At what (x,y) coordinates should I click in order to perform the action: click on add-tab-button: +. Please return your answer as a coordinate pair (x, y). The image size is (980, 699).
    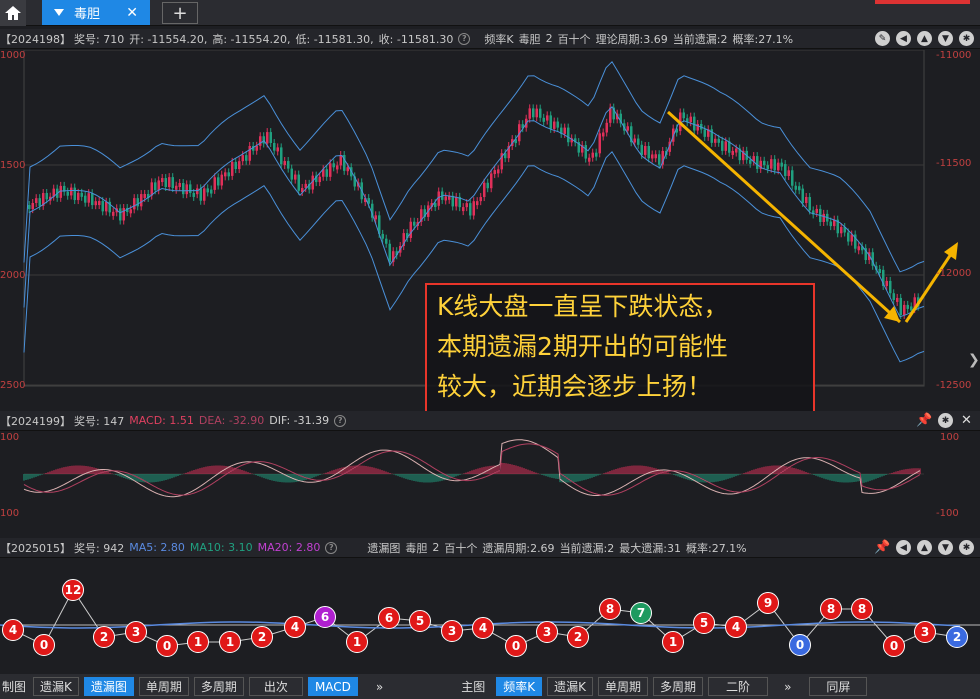
    Looking at the image, I should click on (180, 13).